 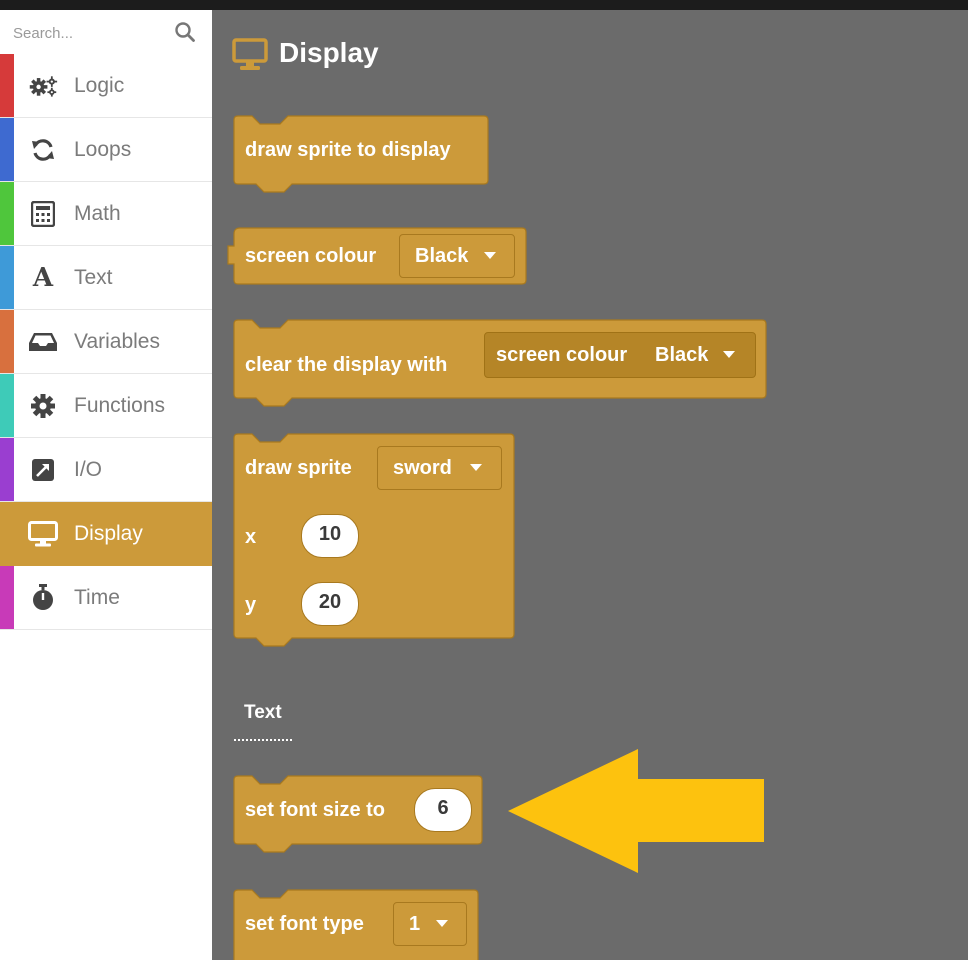 What do you see at coordinates (263, 712) in the screenshot?
I see `section-label-text: Text` at bounding box center [263, 712].